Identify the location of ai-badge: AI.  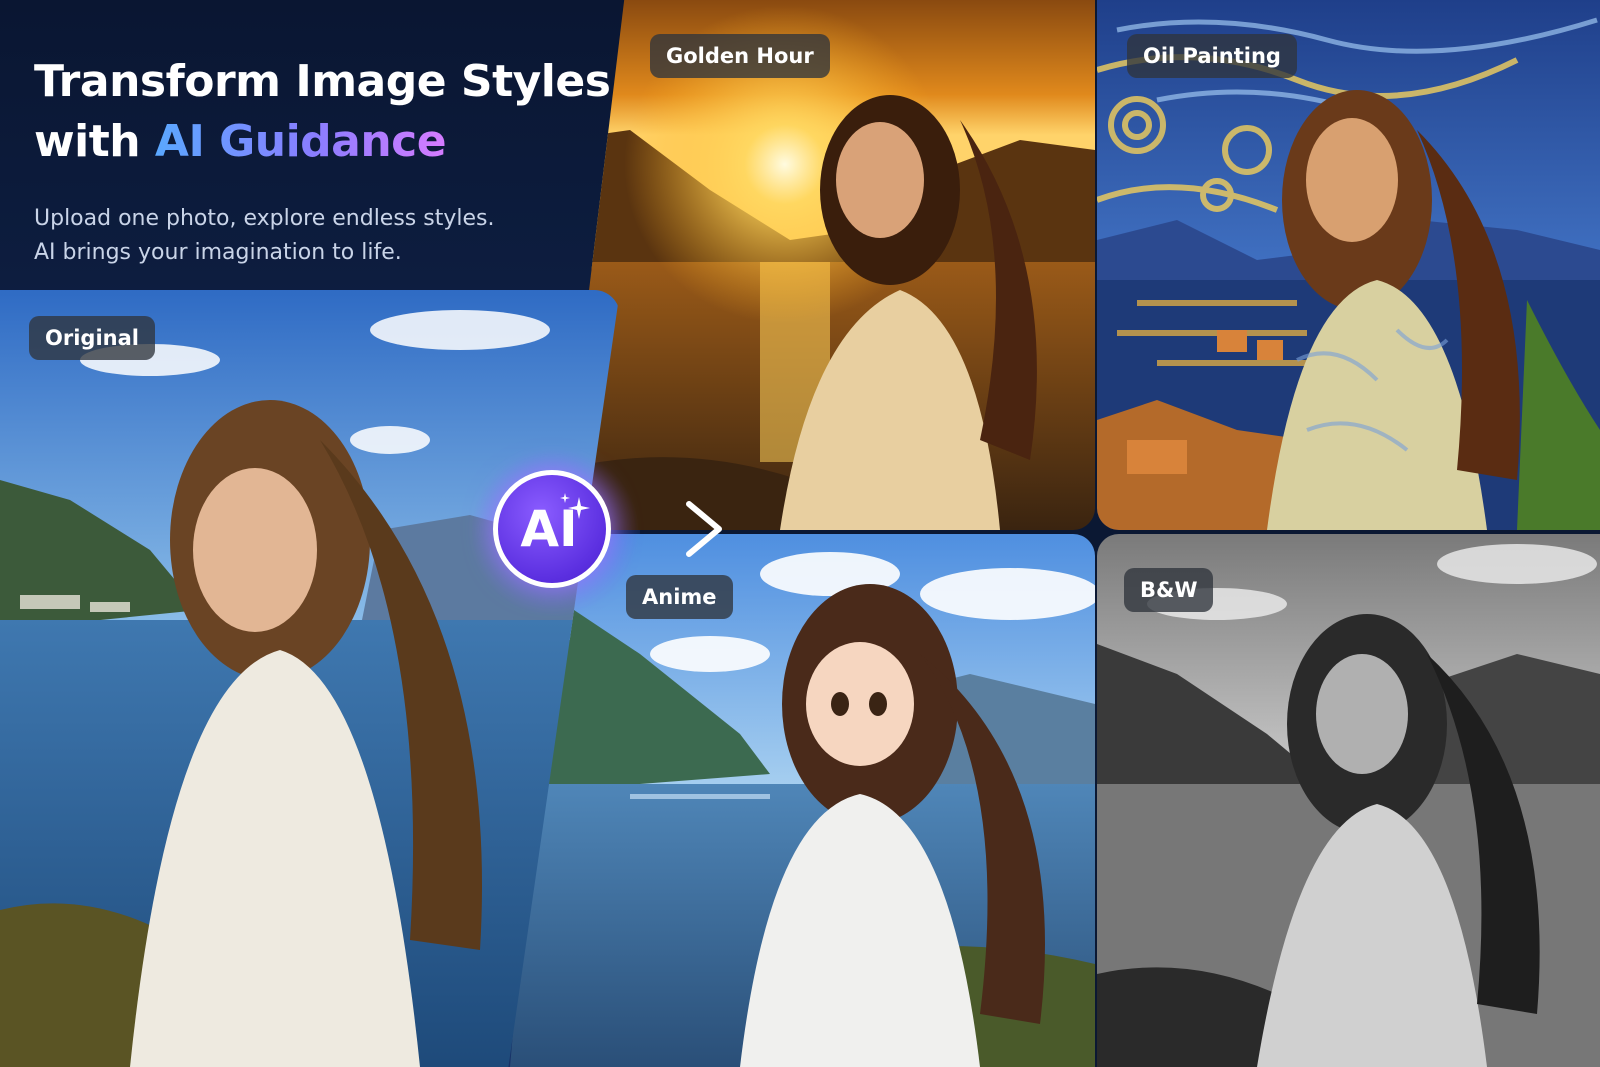
(552, 529).